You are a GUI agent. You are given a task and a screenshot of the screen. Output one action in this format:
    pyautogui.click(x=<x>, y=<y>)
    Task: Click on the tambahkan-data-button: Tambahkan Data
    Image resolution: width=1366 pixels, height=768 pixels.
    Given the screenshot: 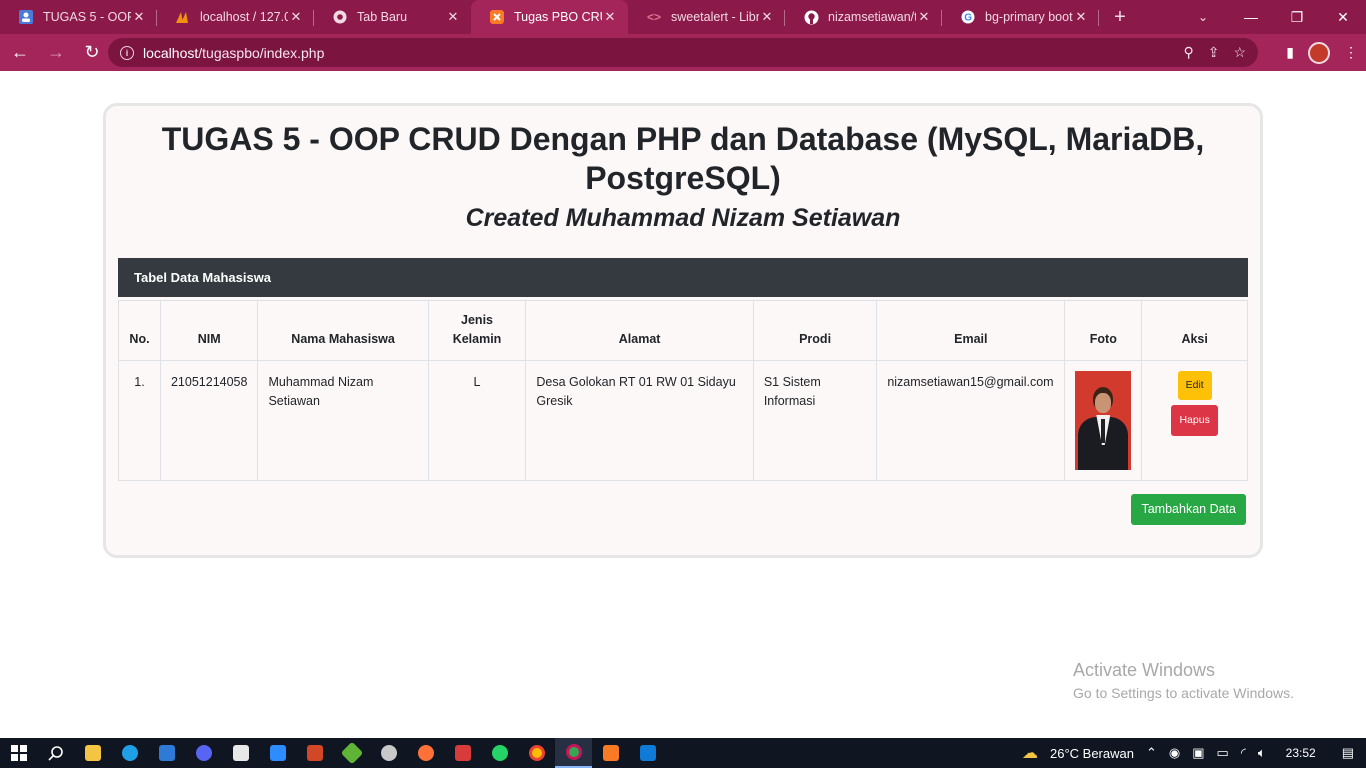 What is the action you would take?
    pyautogui.click(x=1188, y=509)
    